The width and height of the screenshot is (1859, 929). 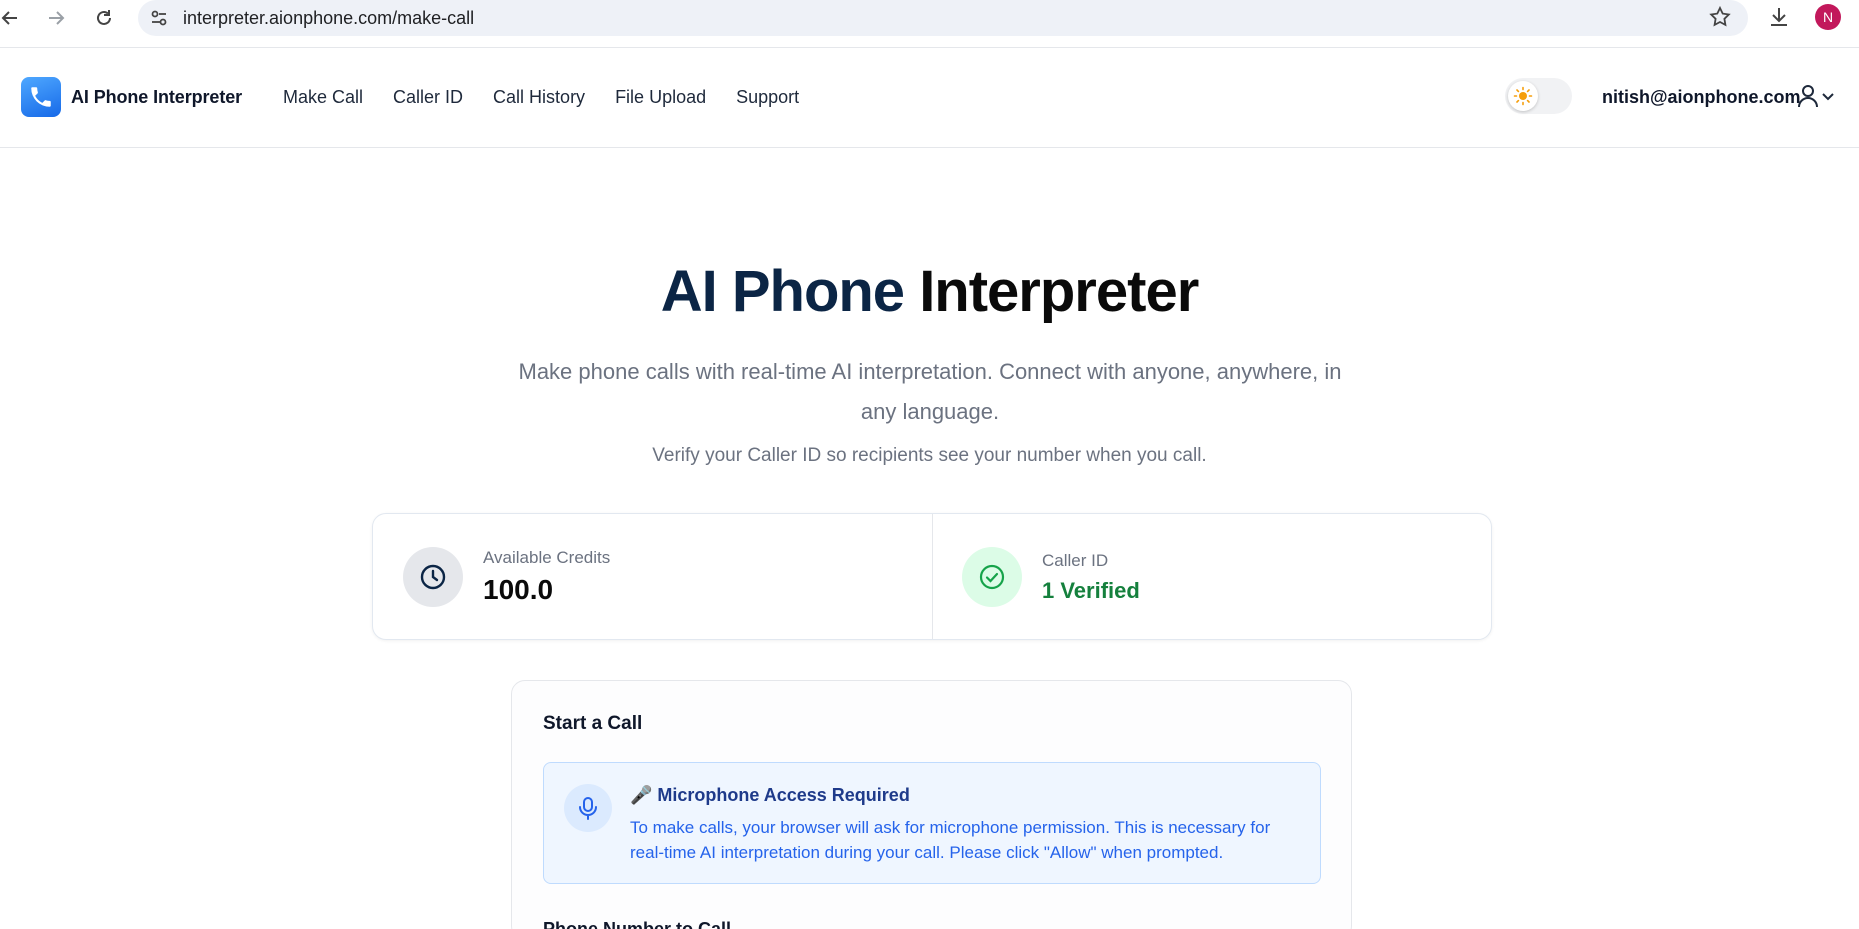 What do you see at coordinates (159, 20) in the screenshot?
I see `site-settings-icon` at bounding box center [159, 20].